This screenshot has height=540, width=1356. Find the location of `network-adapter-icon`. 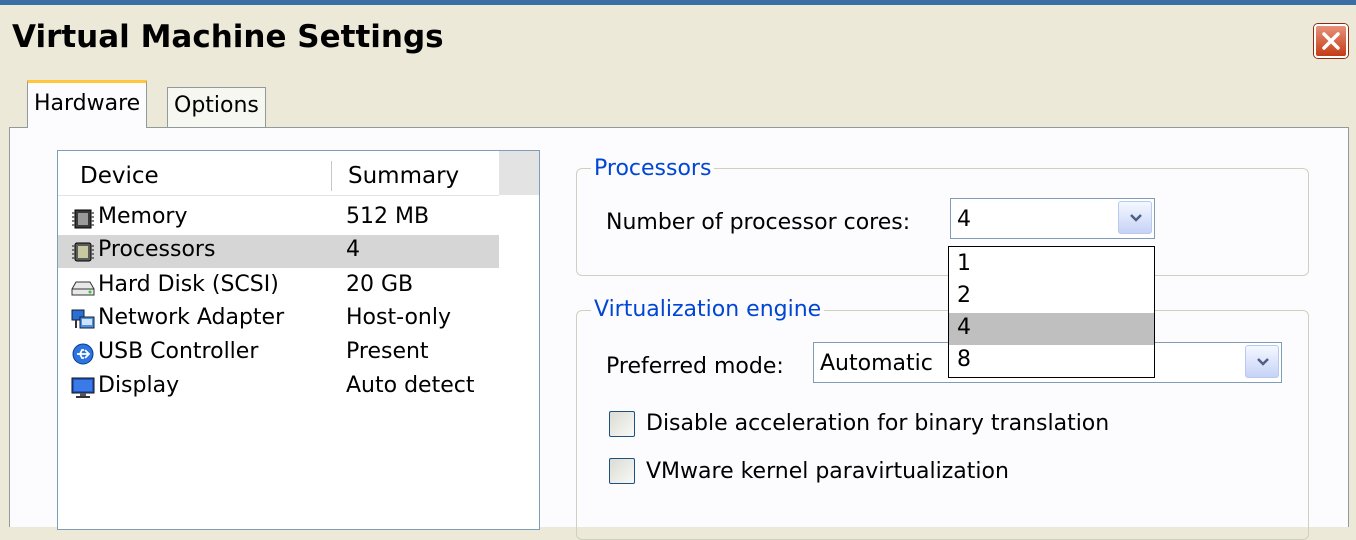

network-adapter-icon is located at coordinates (83, 319).